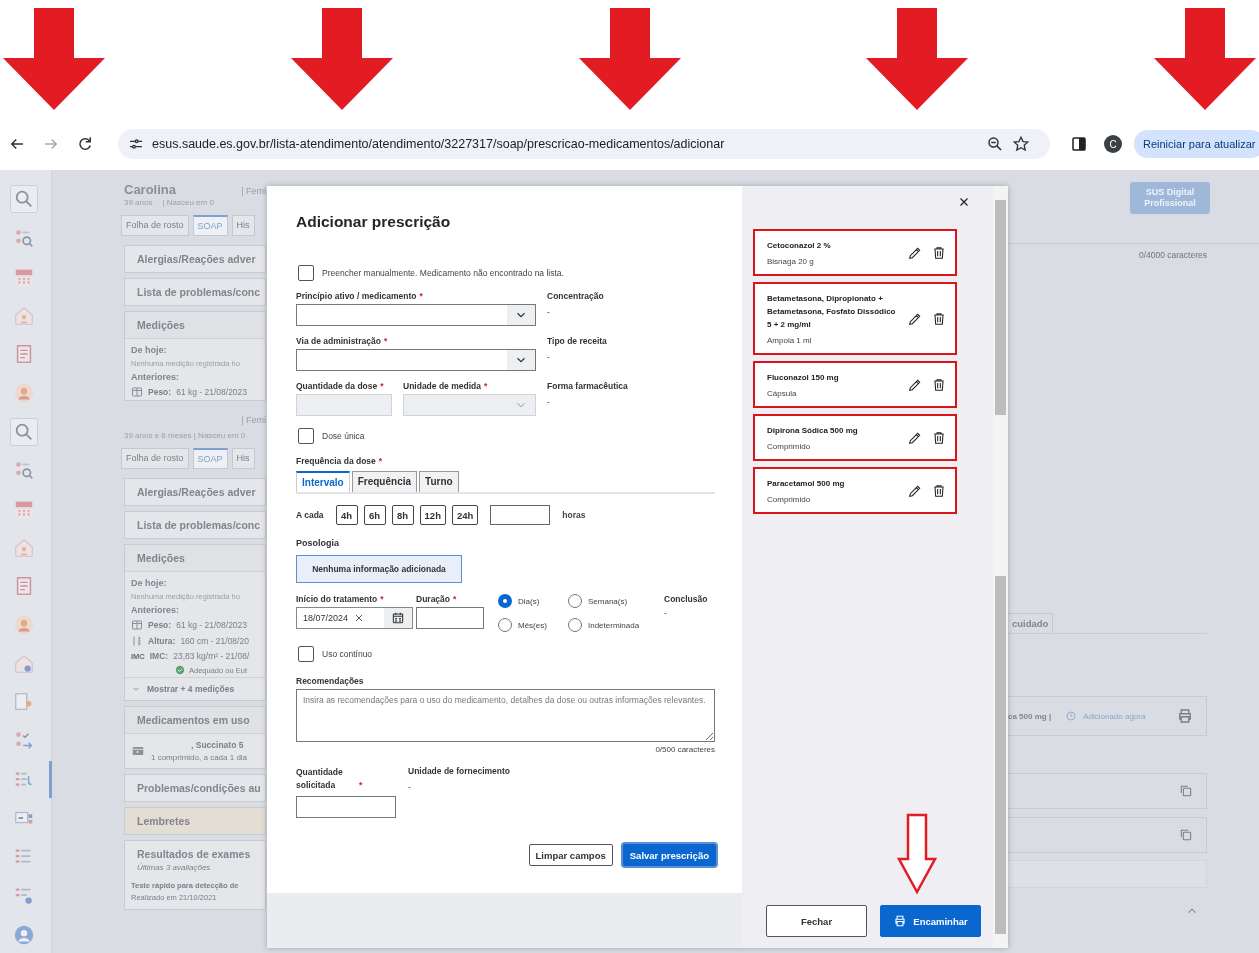  I want to click on clear-button: Limpar campos, so click(570, 855).